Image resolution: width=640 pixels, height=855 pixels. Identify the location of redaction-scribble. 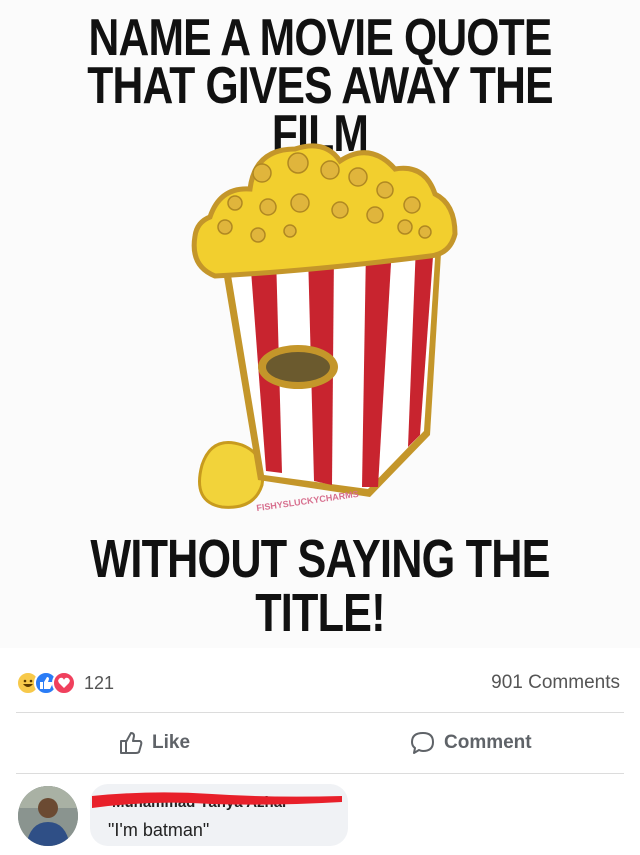
(217, 800).